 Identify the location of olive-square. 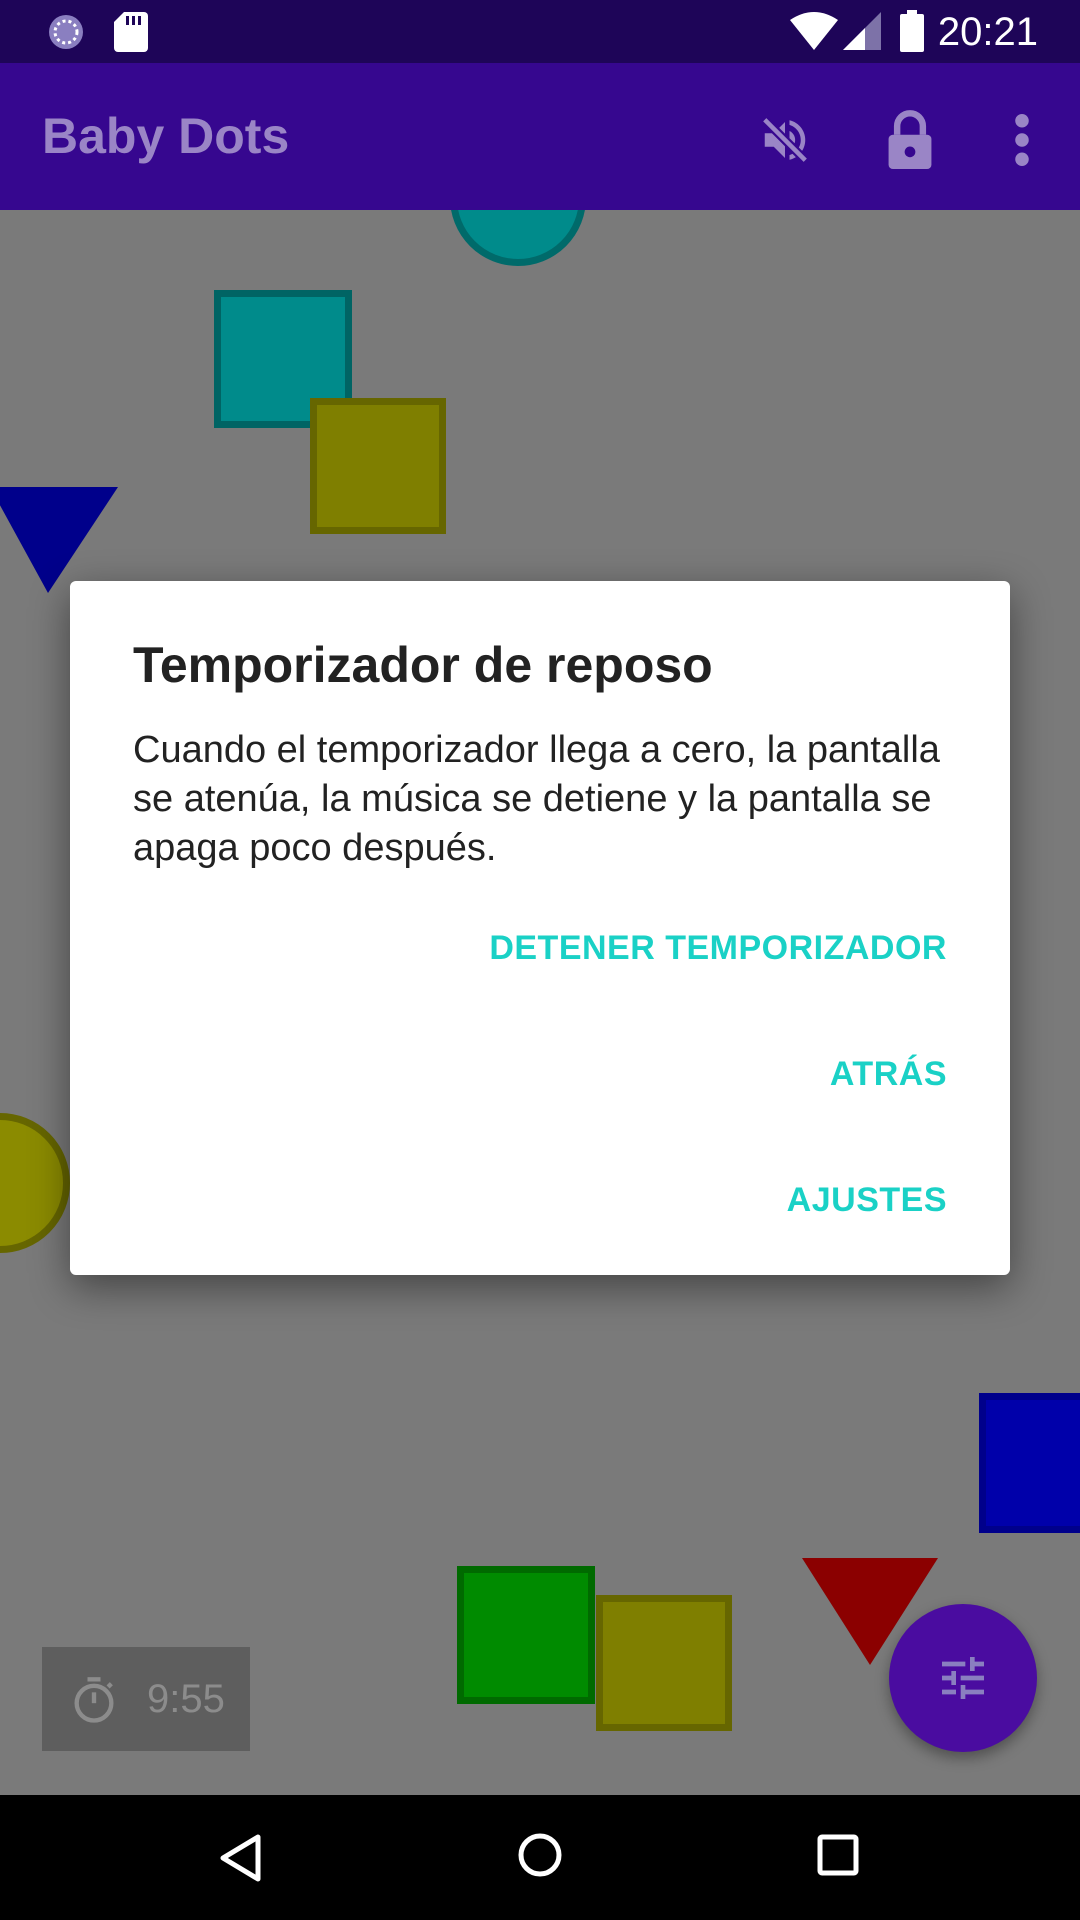
(378, 466).